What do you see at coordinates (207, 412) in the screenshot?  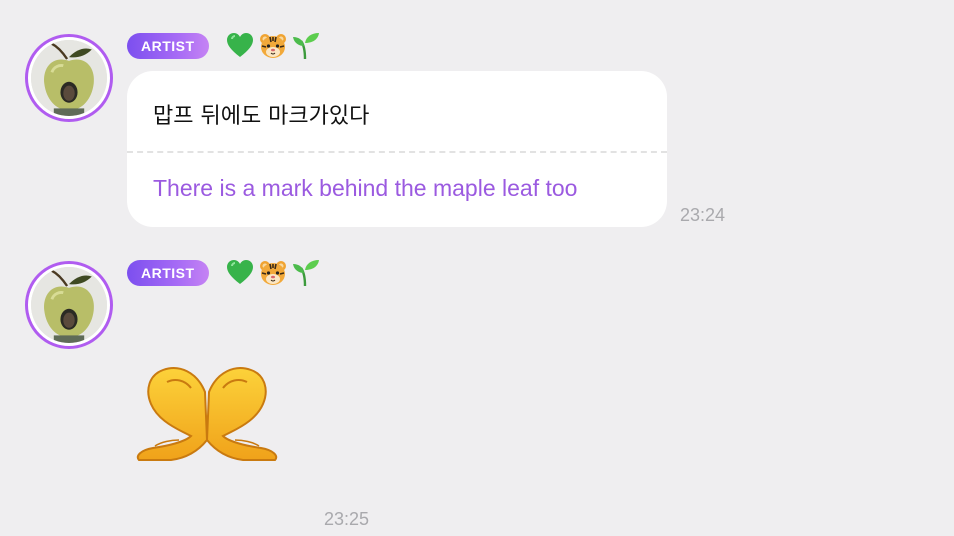 I see `heart-hands-icon` at bounding box center [207, 412].